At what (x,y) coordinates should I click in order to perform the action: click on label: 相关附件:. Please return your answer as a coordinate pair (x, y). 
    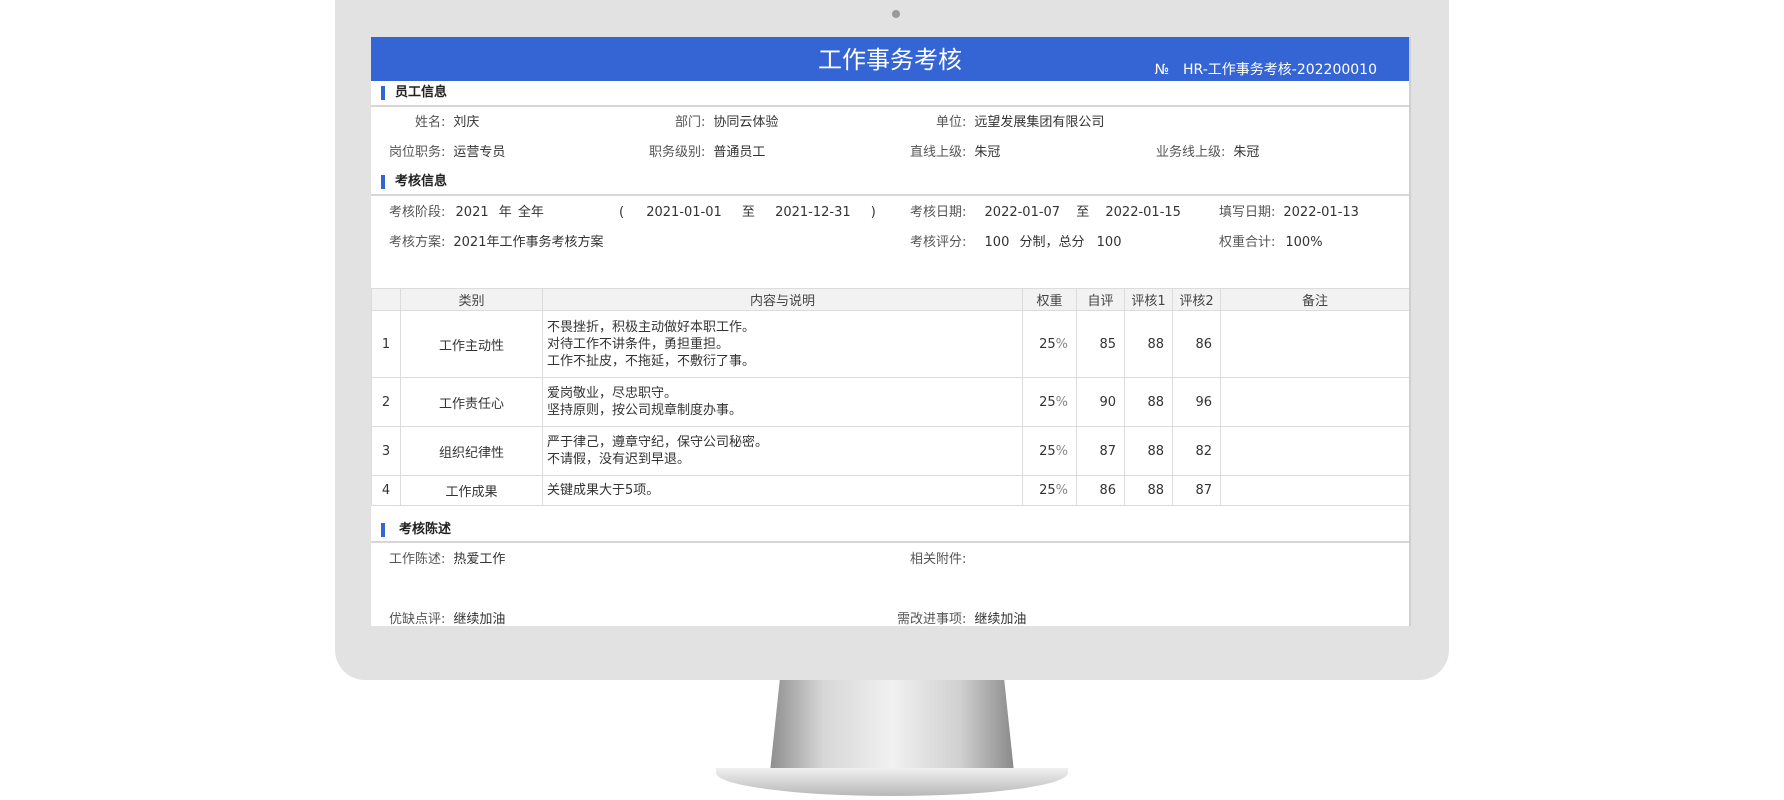
    Looking at the image, I should click on (938, 559).